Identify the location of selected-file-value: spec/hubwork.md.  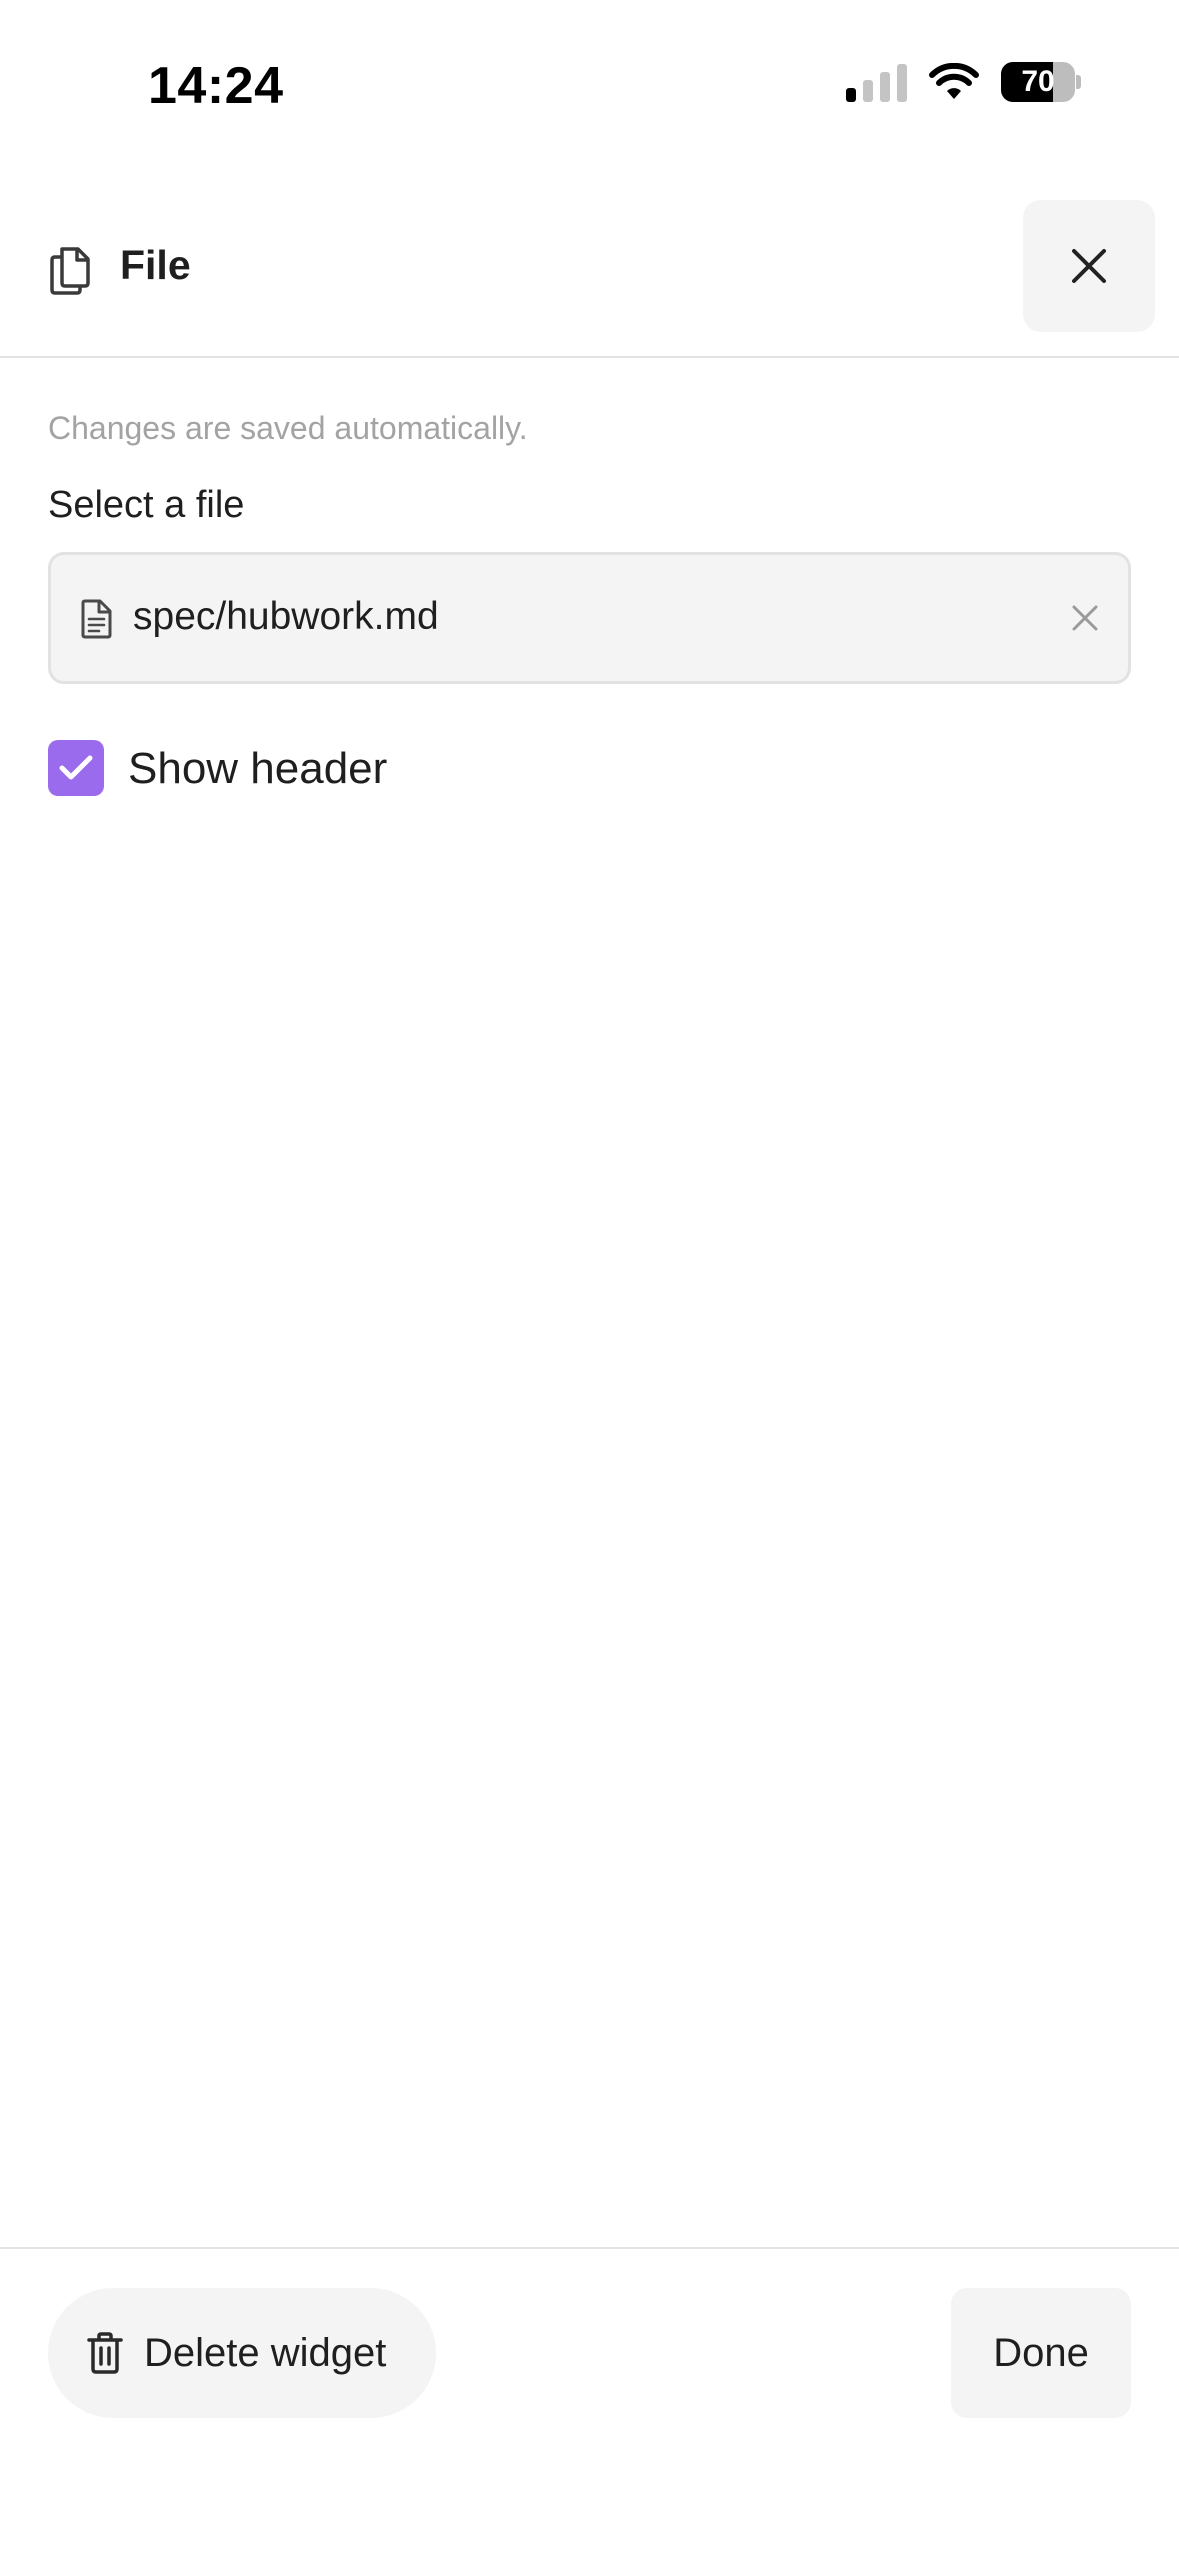
(286, 616).